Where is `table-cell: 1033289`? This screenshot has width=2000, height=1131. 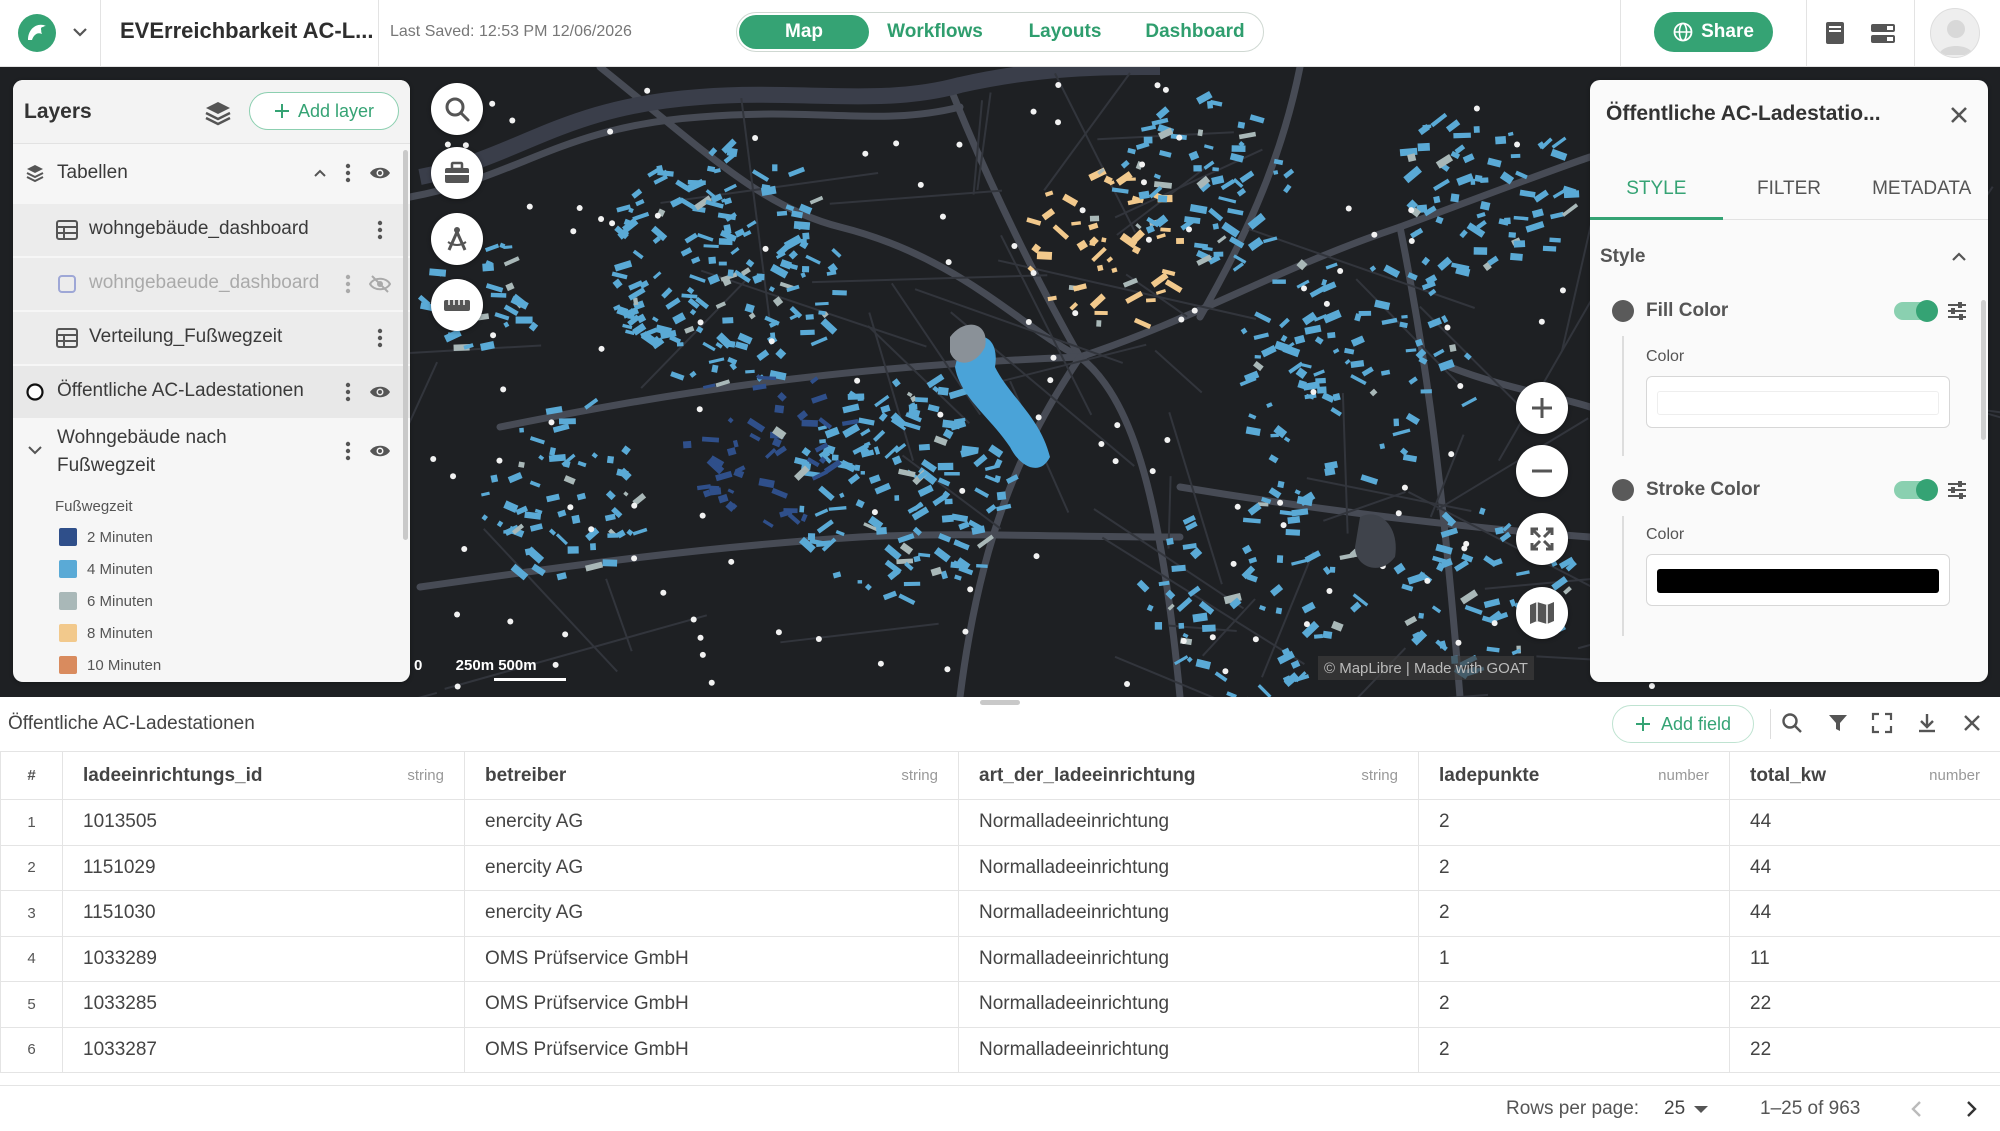
table-cell: 1033289 is located at coordinates (263, 958).